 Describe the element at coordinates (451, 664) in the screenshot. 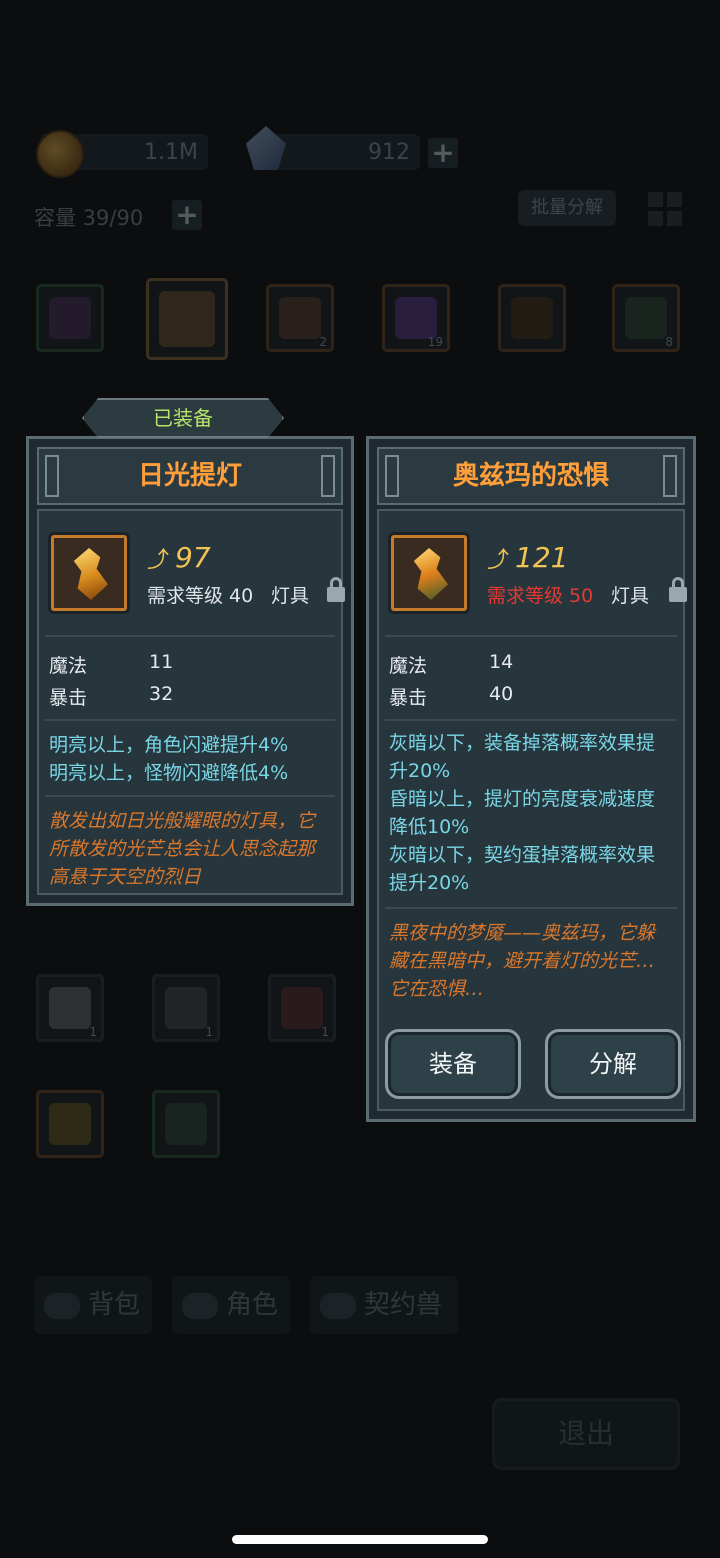

I see `stat-magic: 魔法 14` at that location.